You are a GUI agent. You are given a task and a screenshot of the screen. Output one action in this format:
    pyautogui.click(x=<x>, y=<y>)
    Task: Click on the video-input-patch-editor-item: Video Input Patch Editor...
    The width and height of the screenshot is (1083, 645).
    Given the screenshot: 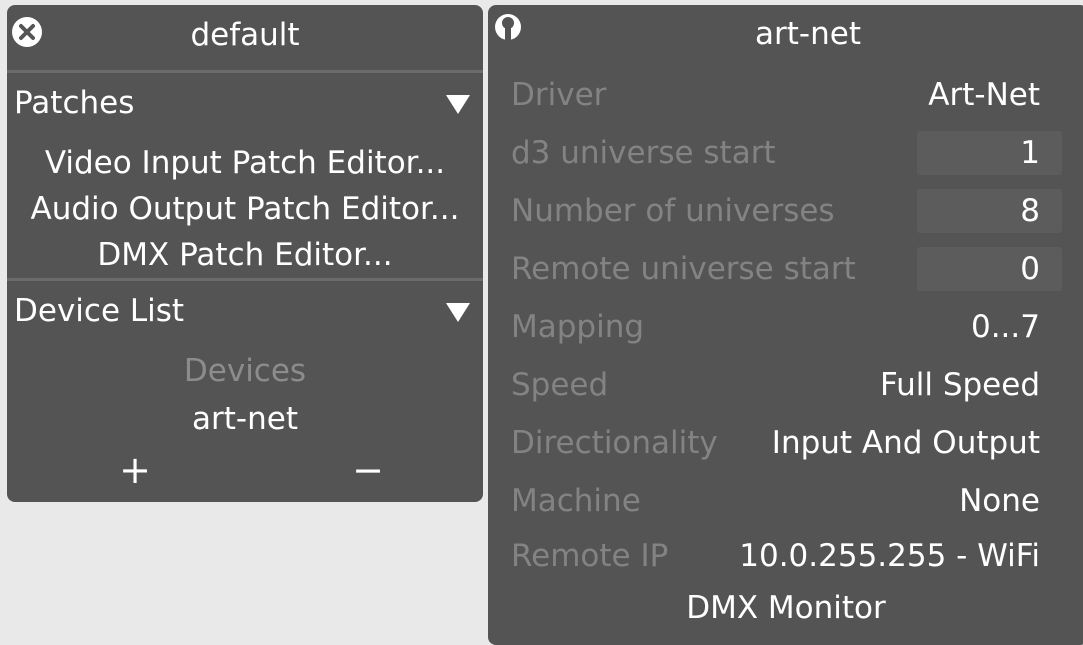 What is the action you would take?
    pyautogui.click(x=245, y=163)
    